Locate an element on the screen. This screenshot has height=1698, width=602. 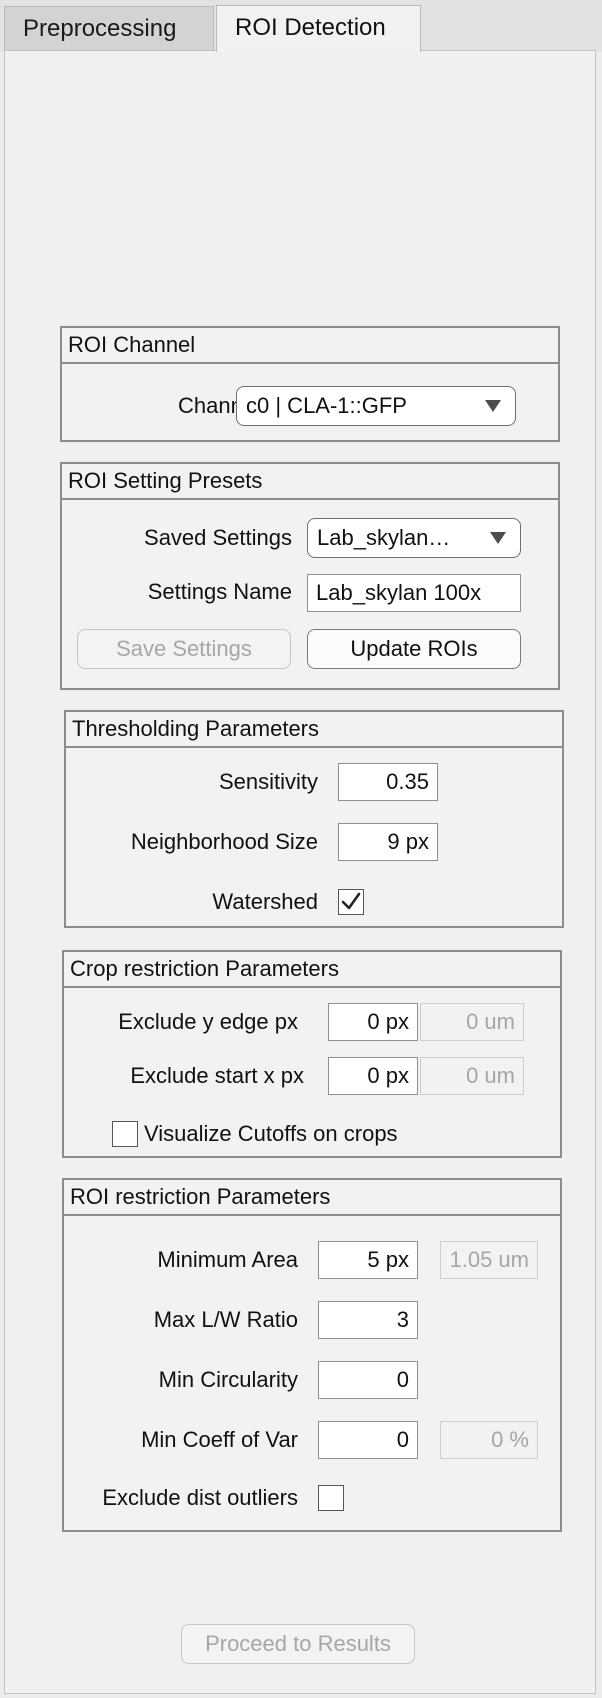
exclude-y-edge-label: Exclude y edge px is located at coordinates (208, 1021).